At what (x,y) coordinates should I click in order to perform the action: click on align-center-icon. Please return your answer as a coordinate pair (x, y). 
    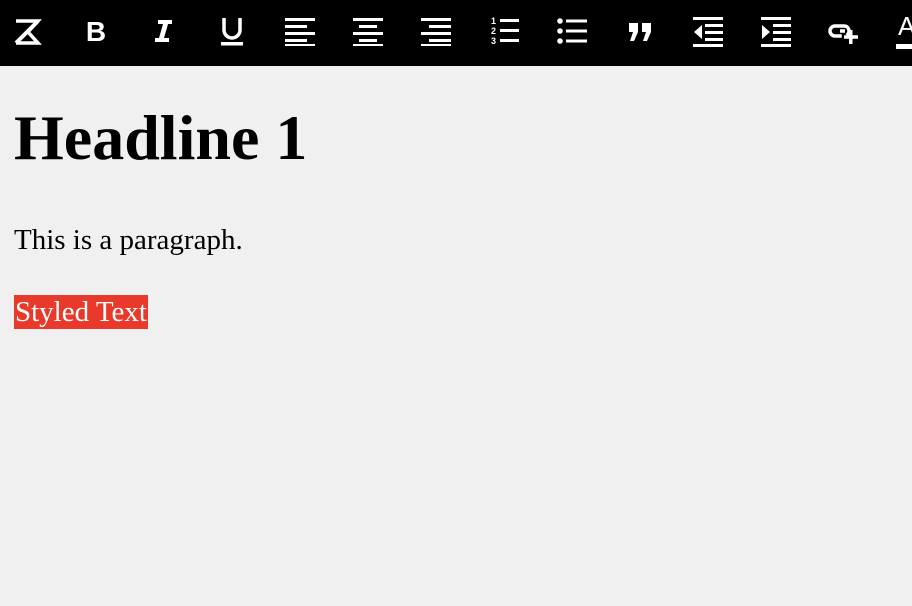
    Looking at the image, I should click on (368, 32).